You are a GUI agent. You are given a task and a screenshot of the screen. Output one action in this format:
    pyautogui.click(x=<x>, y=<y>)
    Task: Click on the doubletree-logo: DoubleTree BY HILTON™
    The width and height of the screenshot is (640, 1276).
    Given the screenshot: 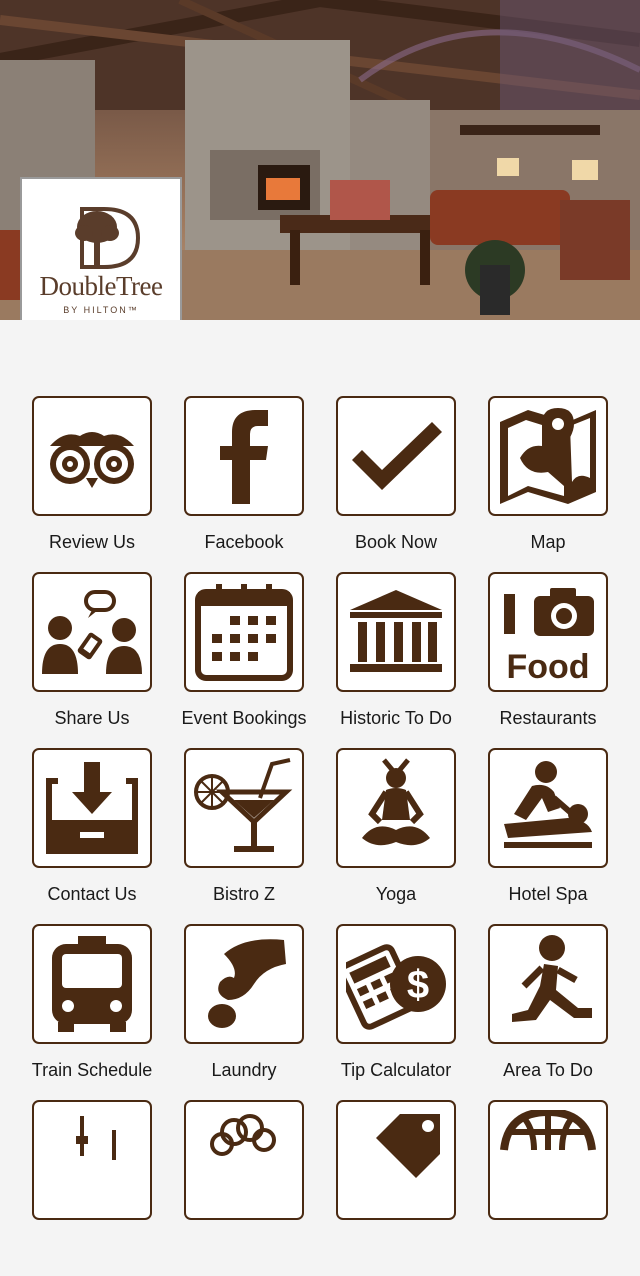 What is the action you would take?
    pyautogui.click(x=101, y=248)
    